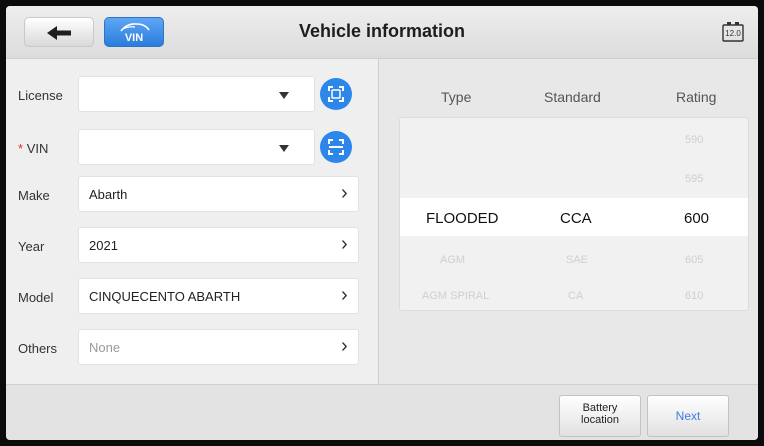 Image resolution: width=764 pixels, height=446 pixels. I want to click on license-field, so click(196, 94).